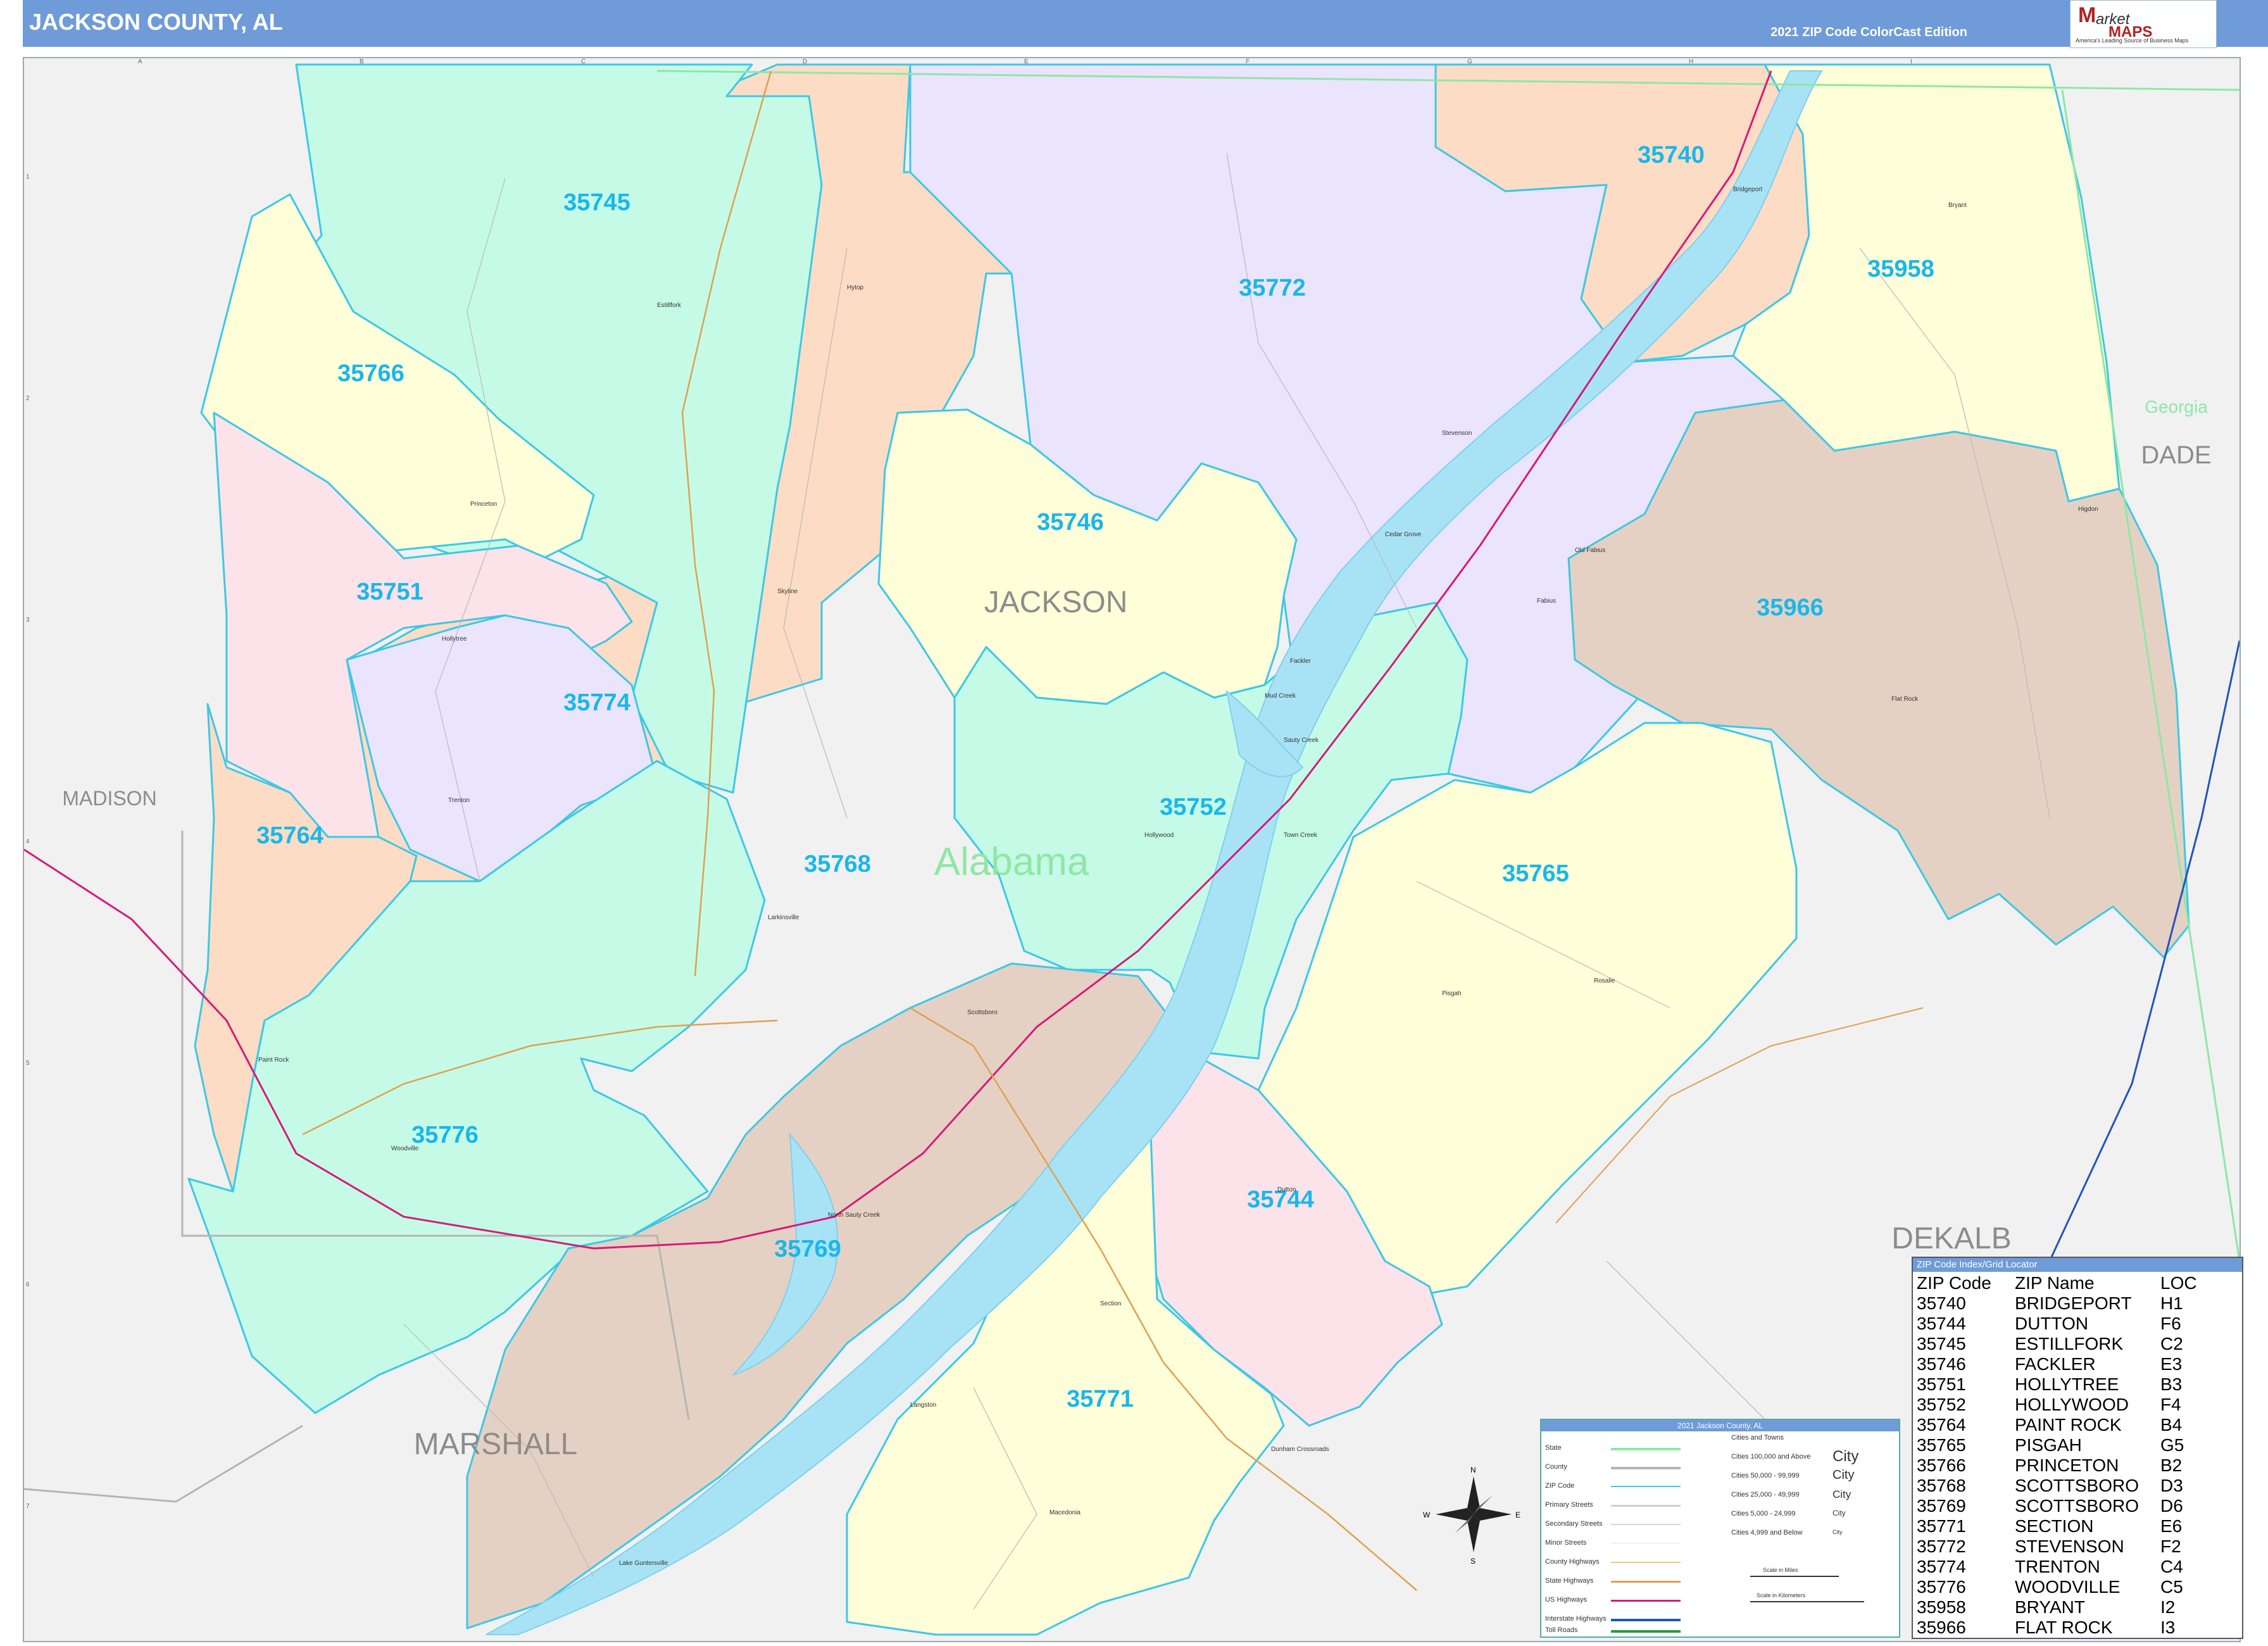  Describe the element at coordinates (1901, 269) in the screenshot. I see `svg-text: 35958` at that location.